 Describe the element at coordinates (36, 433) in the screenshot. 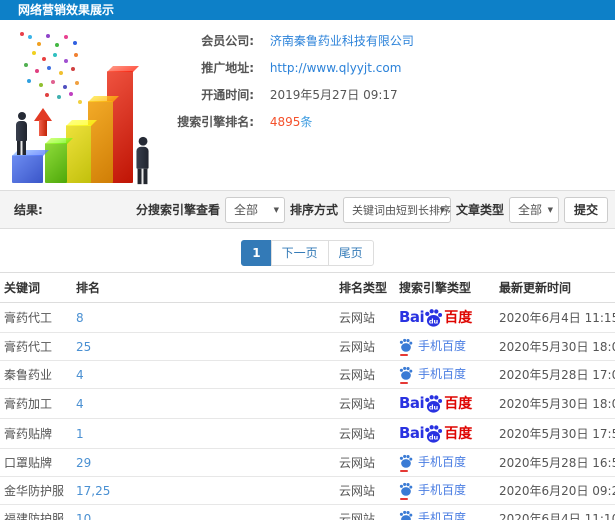

I see `cell-keyword: 膏药贴牌` at that location.